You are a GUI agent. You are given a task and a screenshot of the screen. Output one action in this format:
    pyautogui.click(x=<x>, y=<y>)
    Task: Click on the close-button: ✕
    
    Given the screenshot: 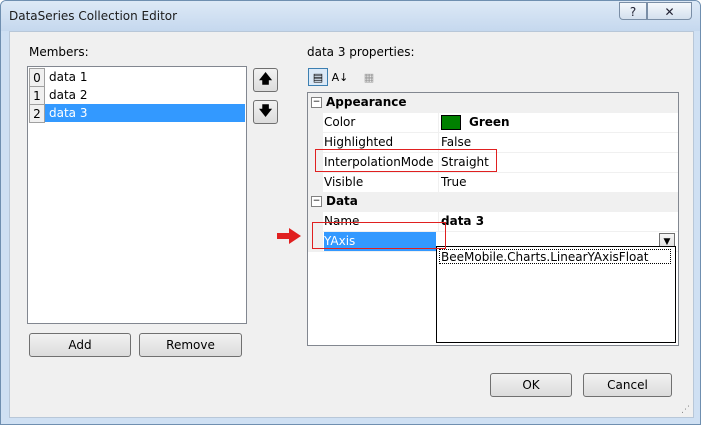 What is the action you would take?
    pyautogui.click(x=669, y=11)
    